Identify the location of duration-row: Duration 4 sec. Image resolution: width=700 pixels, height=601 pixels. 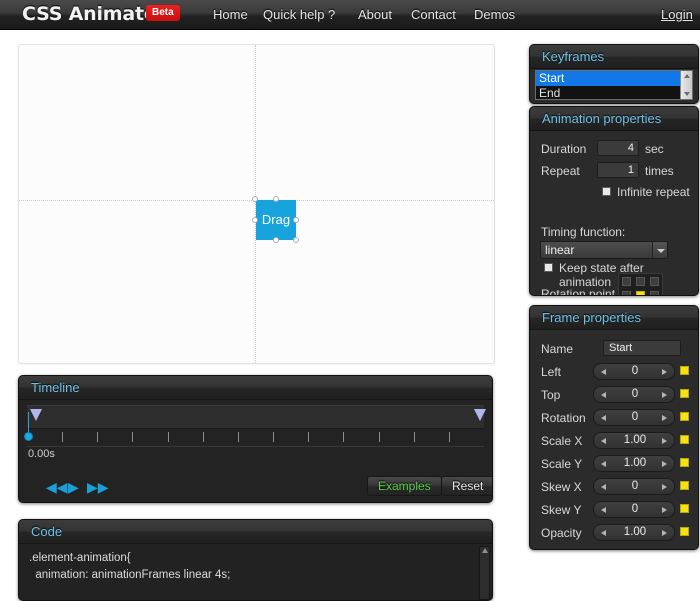
(614, 150).